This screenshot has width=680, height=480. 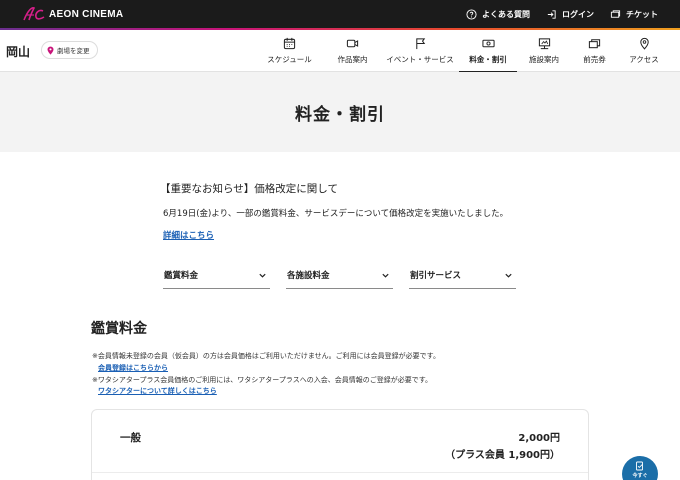 I want to click on nav-item-advance-tickets: 前売券, so click(x=594, y=51).